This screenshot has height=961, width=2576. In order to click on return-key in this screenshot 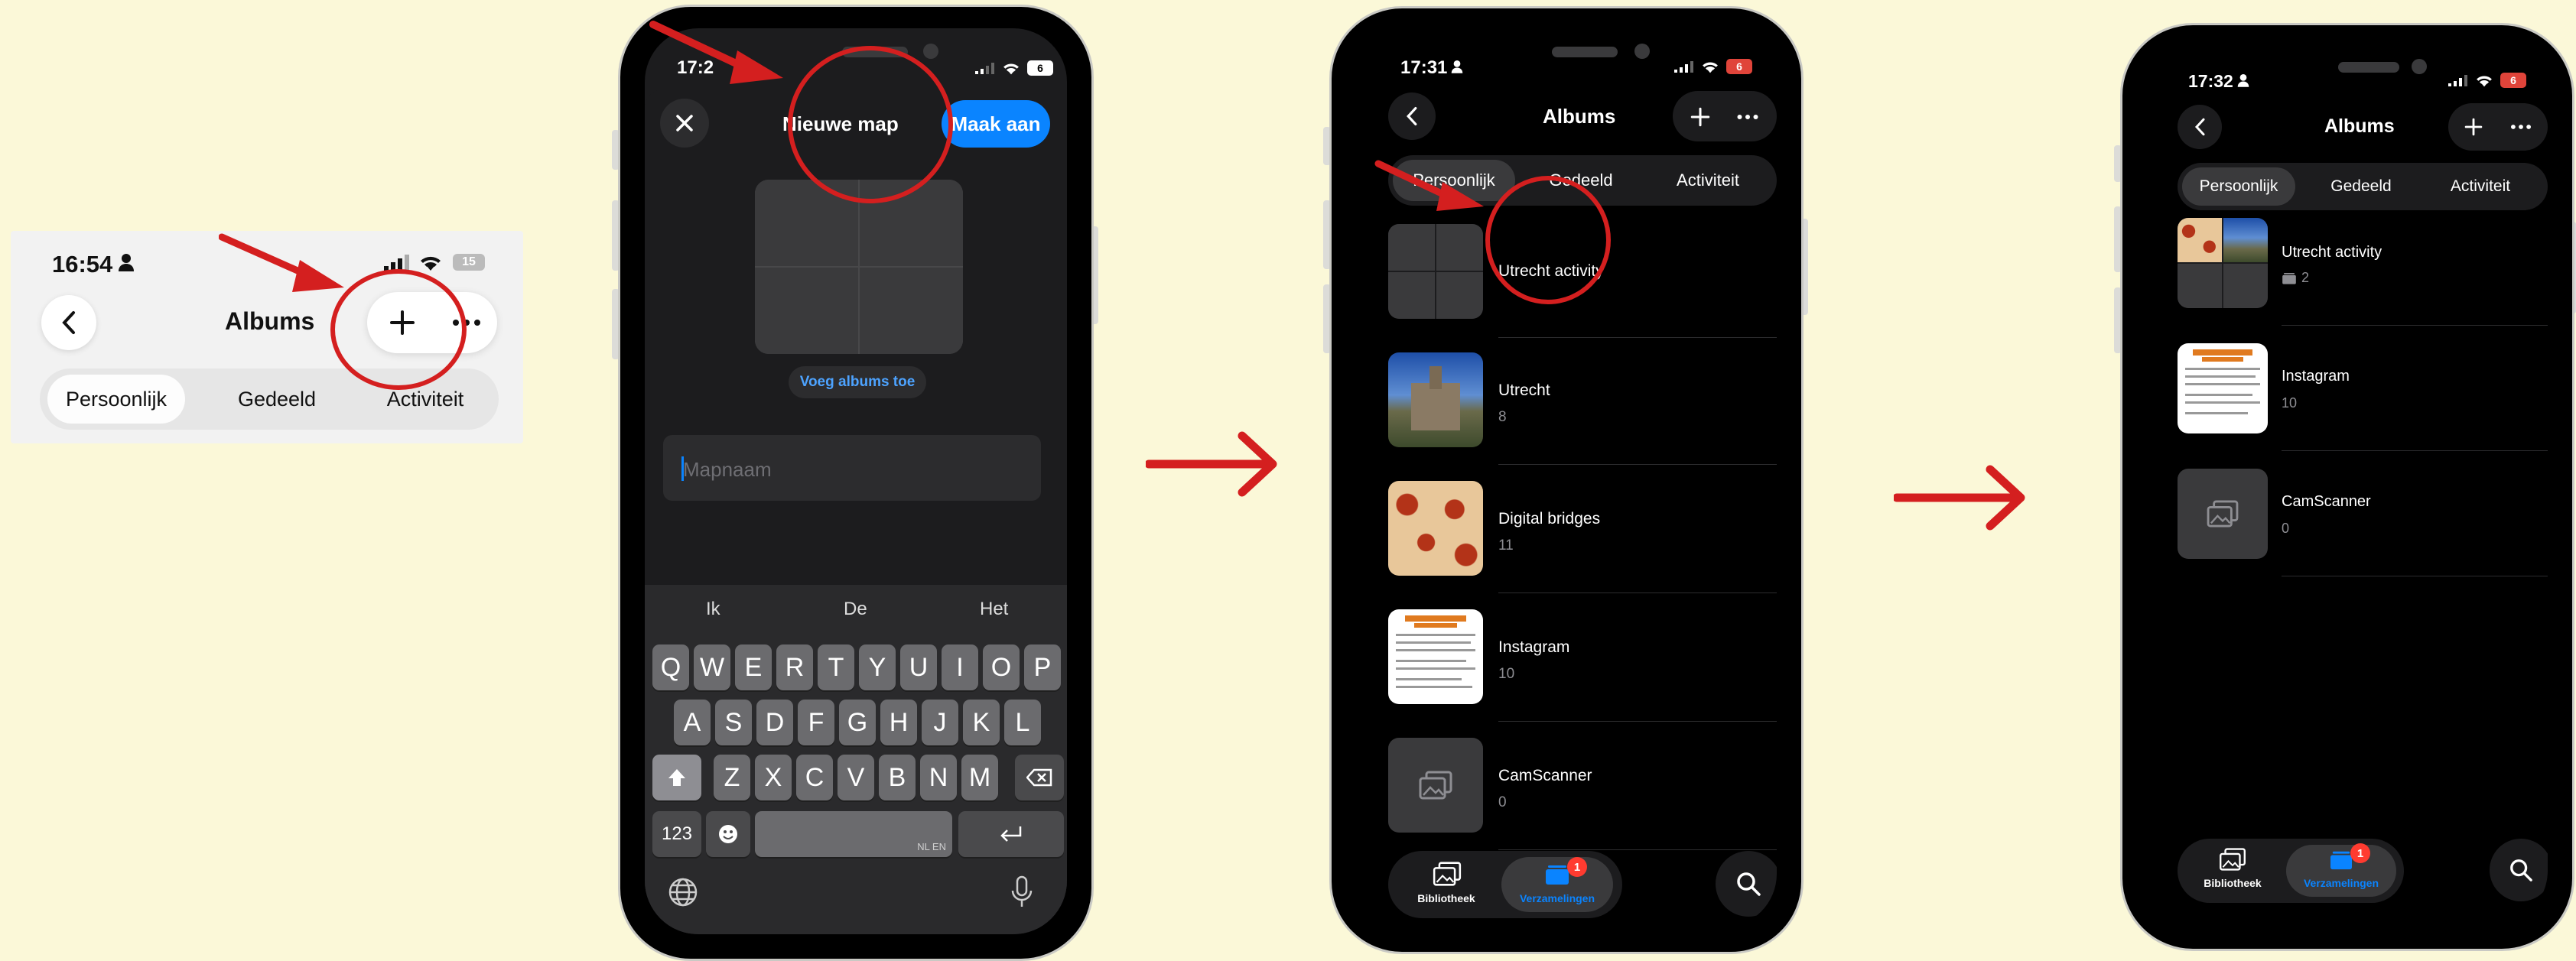, I will do `click(1011, 834)`.